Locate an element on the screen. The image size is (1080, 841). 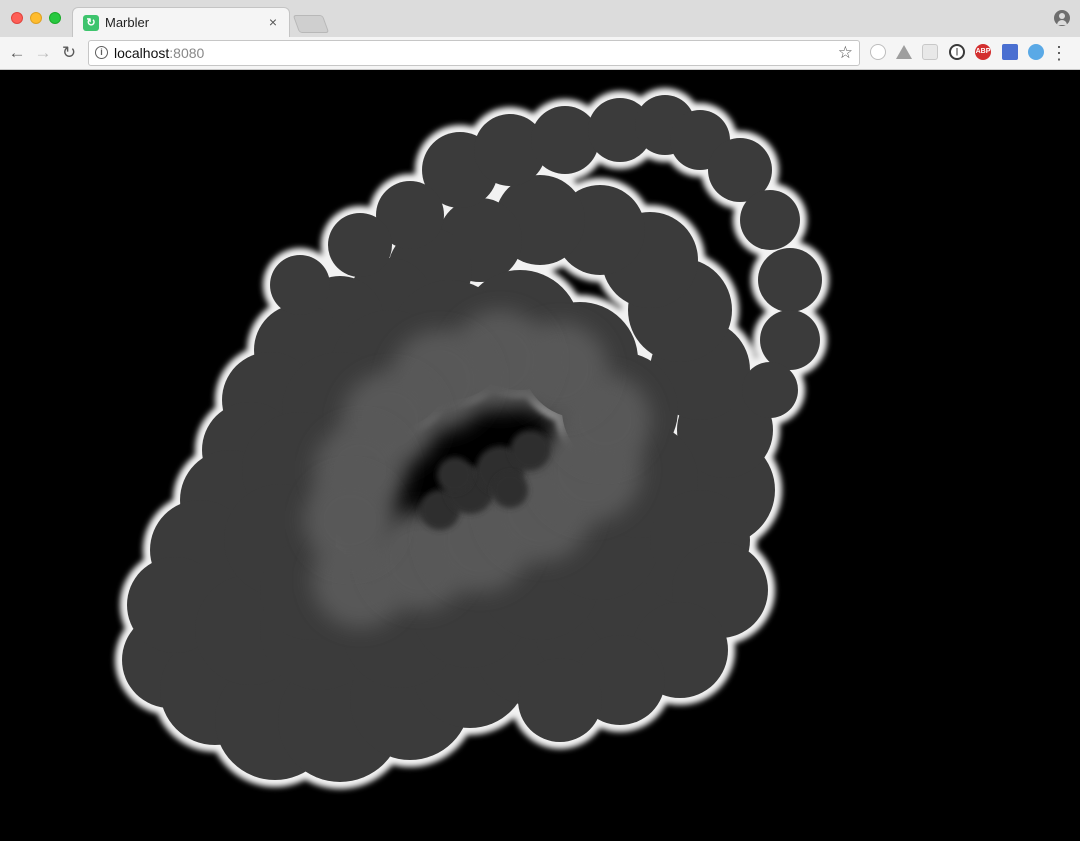
toolbar: ← → ↻ i localhost:8080 ☆ | ABP ⋮ is located at coordinates (540, 53).